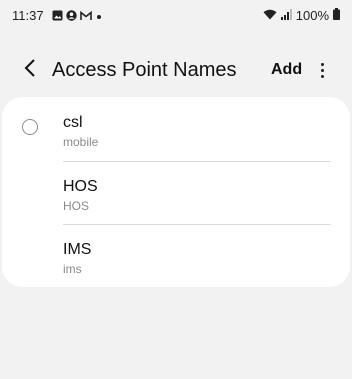  I want to click on more-options-button, so click(322, 70).